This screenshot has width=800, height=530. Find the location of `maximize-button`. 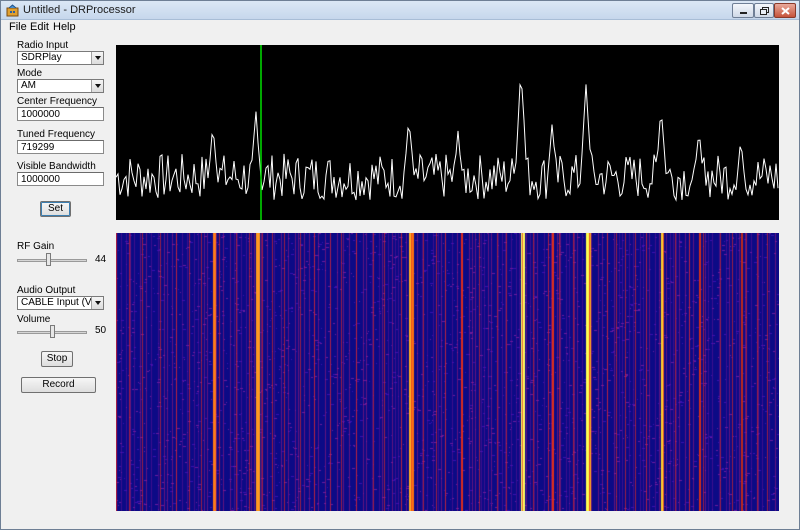

maximize-button is located at coordinates (764, 10).